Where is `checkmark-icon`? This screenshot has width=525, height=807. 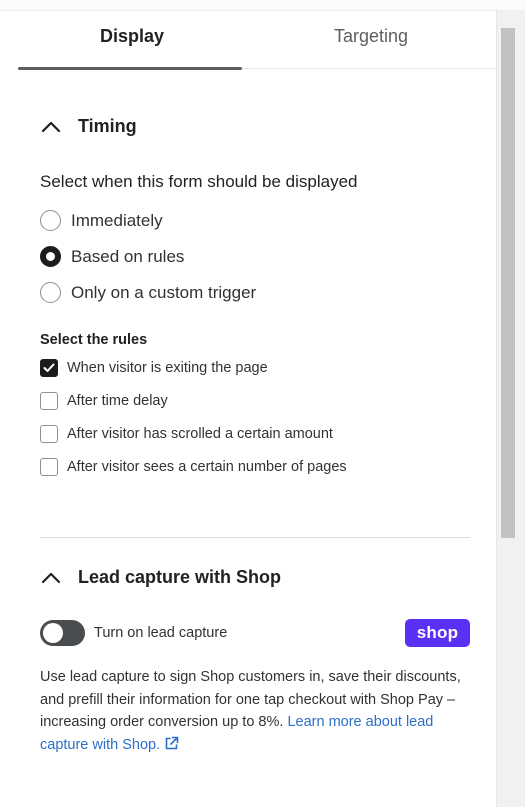
checkmark-icon is located at coordinates (49, 367).